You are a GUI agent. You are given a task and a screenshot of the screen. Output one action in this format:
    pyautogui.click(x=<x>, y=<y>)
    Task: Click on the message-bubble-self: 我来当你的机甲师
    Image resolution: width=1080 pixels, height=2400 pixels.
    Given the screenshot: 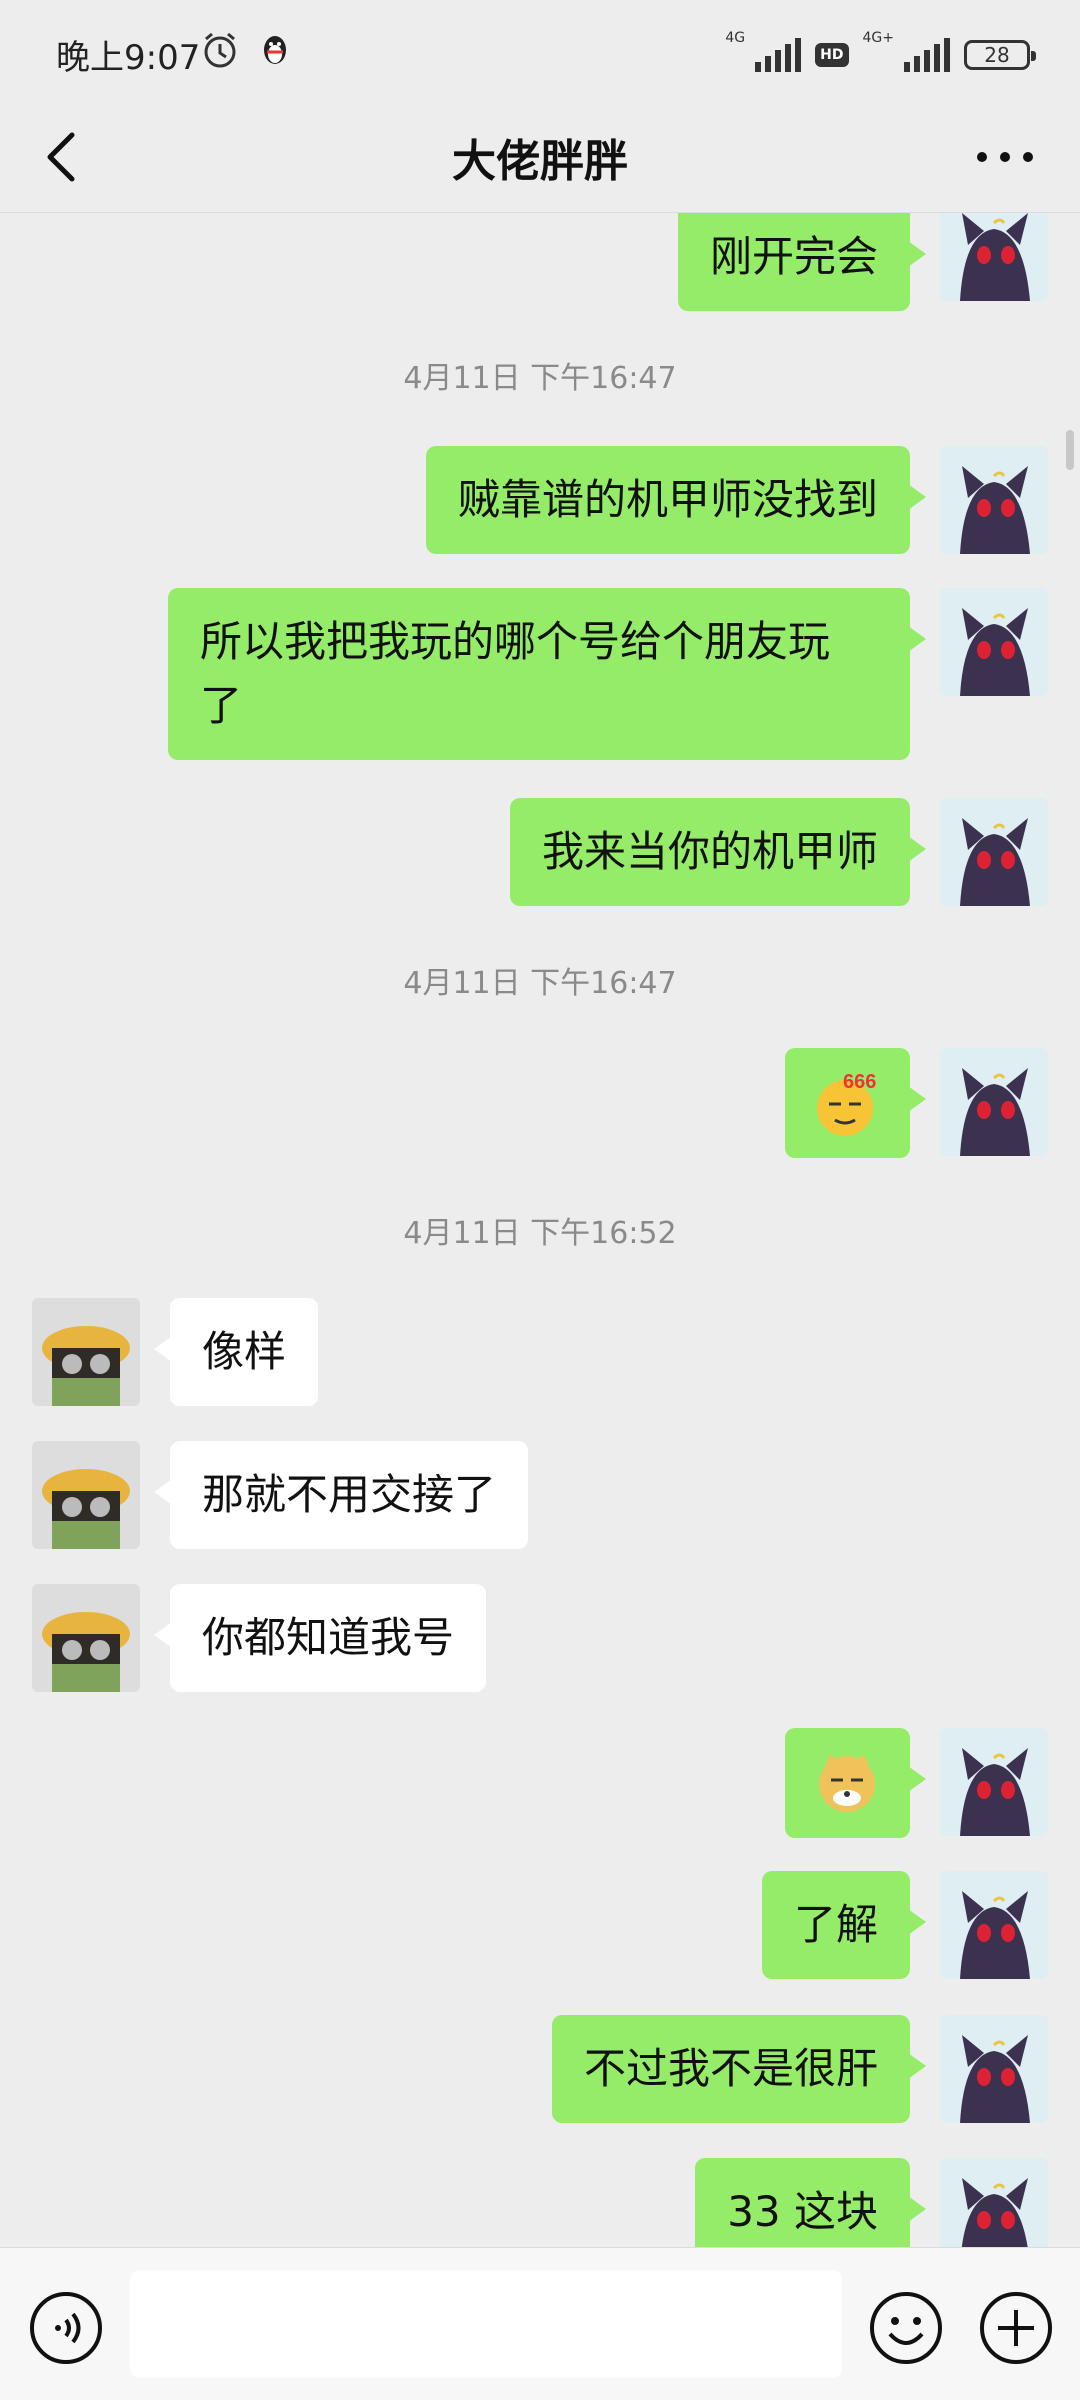 What is the action you would take?
    pyautogui.click(x=718, y=852)
    